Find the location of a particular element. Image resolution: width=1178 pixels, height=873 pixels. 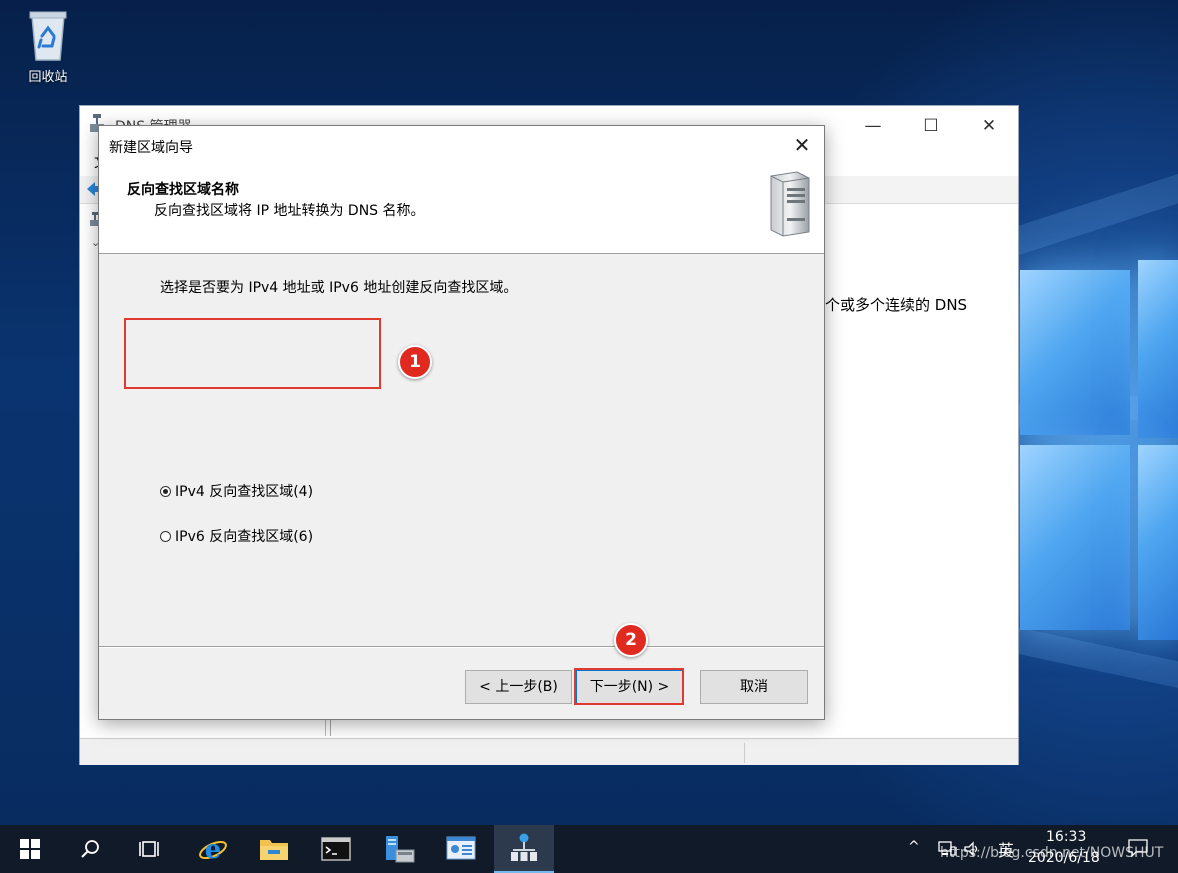

radio-button is located at coordinates (165, 536).